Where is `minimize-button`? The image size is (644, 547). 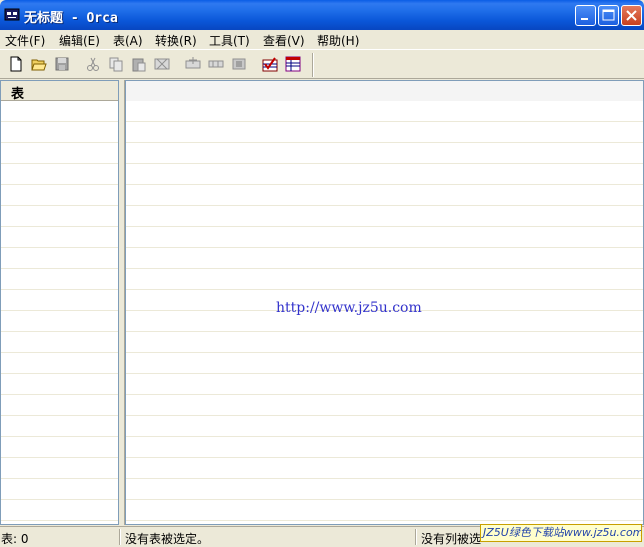 minimize-button is located at coordinates (585, 15).